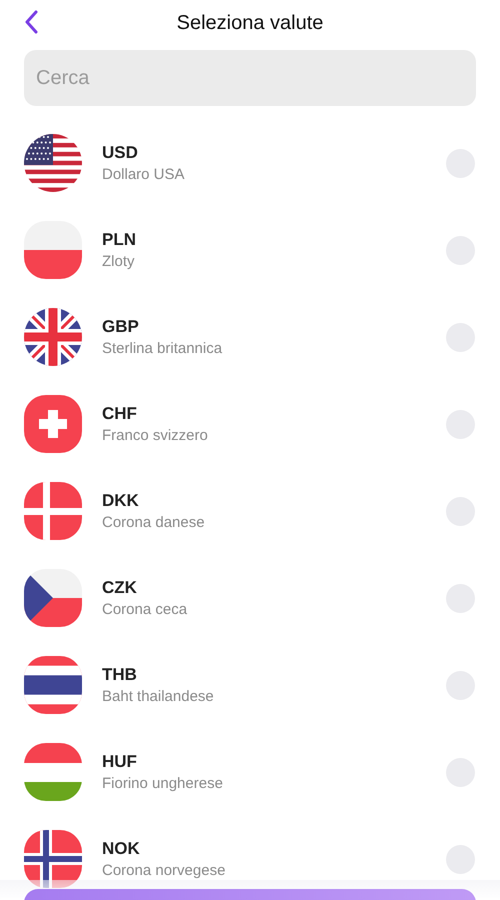  What do you see at coordinates (144, 174) in the screenshot?
I see `currency-name: Dollaro USA` at bounding box center [144, 174].